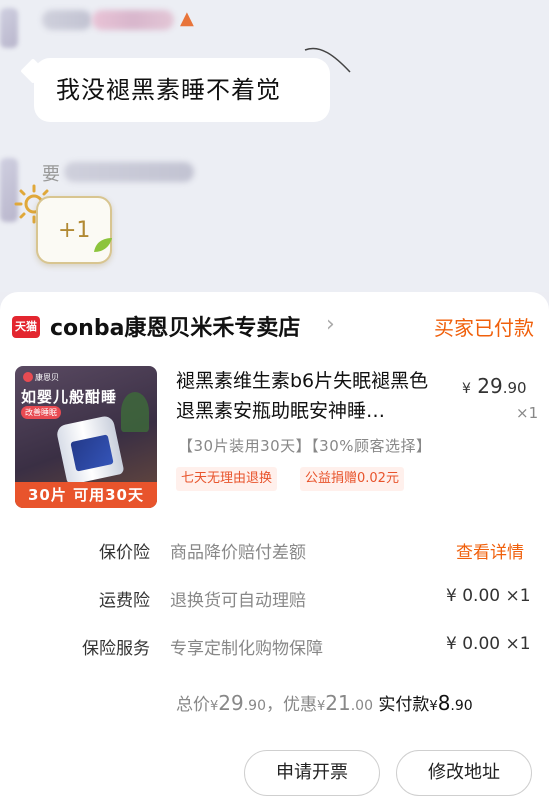 The width and height of the screenshot is (549, 800). What do you see at coordinates (466, 389) in the screenshot?
I see `price-symbol: ¥` at bounding box center [466, 389].